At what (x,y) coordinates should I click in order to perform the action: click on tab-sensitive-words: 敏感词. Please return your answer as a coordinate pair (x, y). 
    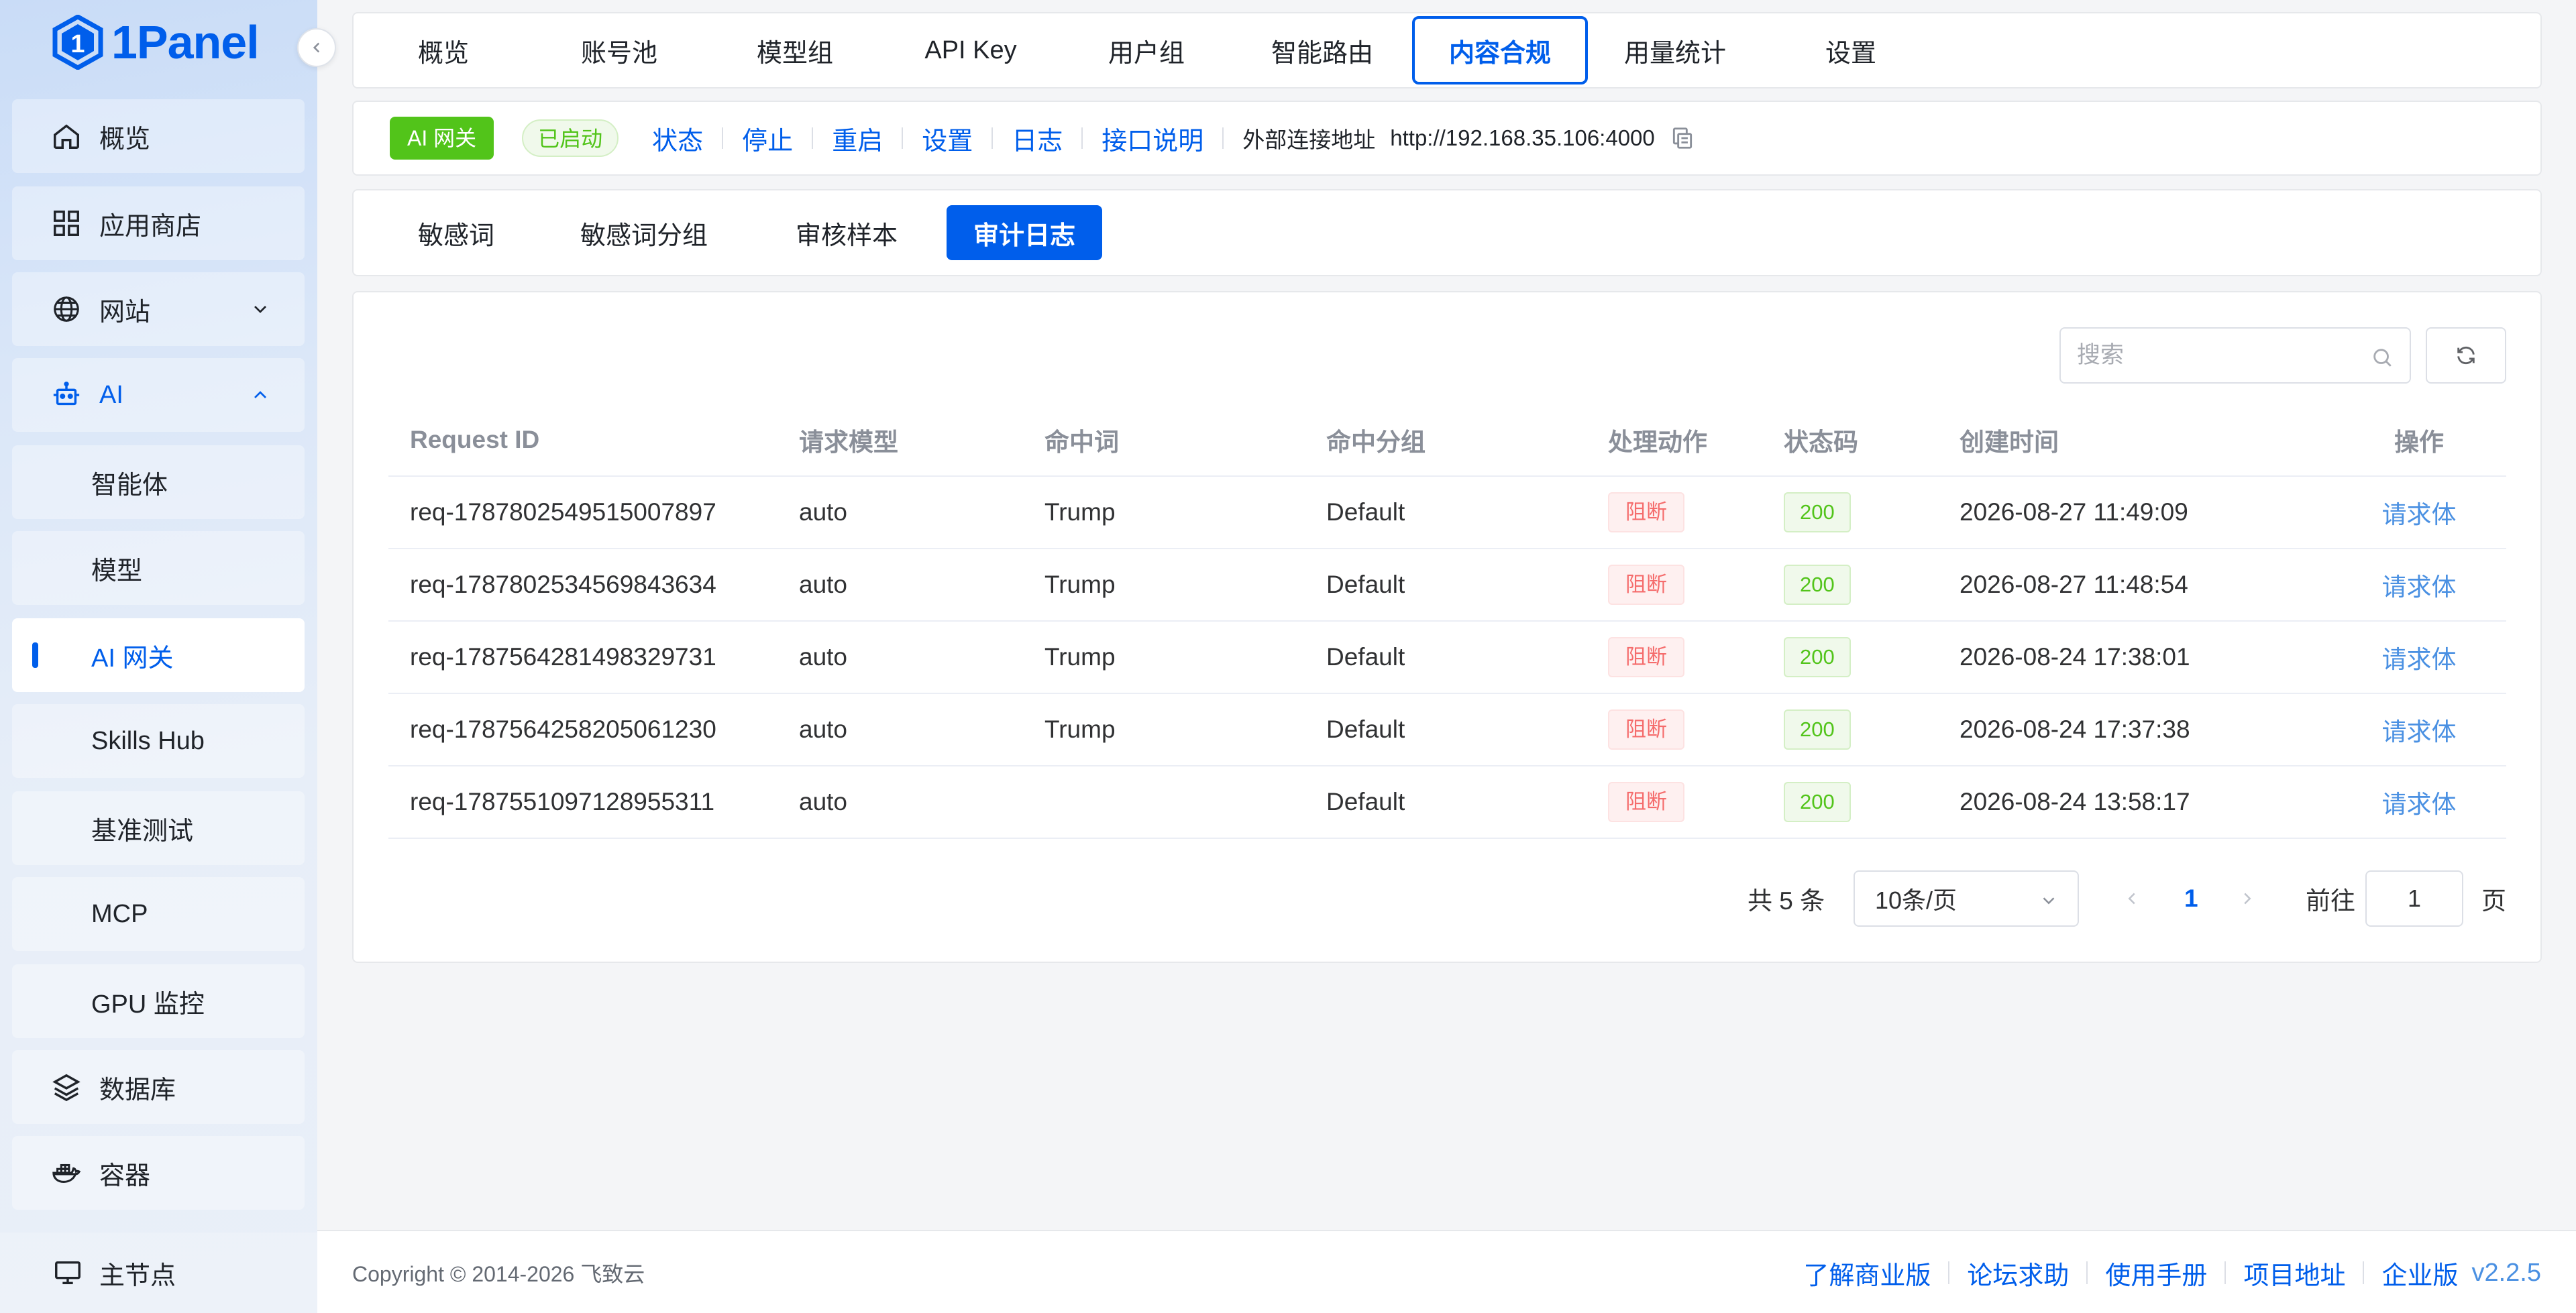
    Looking at the image, I should click on (456, 232).